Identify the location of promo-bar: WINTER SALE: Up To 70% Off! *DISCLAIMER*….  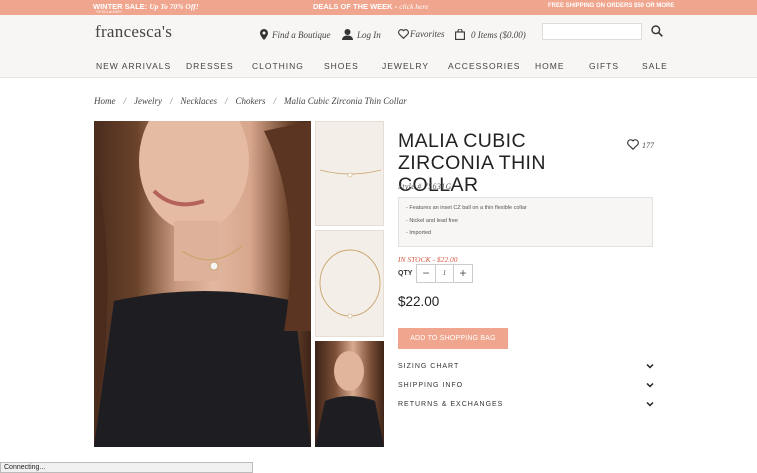
(378, 7).